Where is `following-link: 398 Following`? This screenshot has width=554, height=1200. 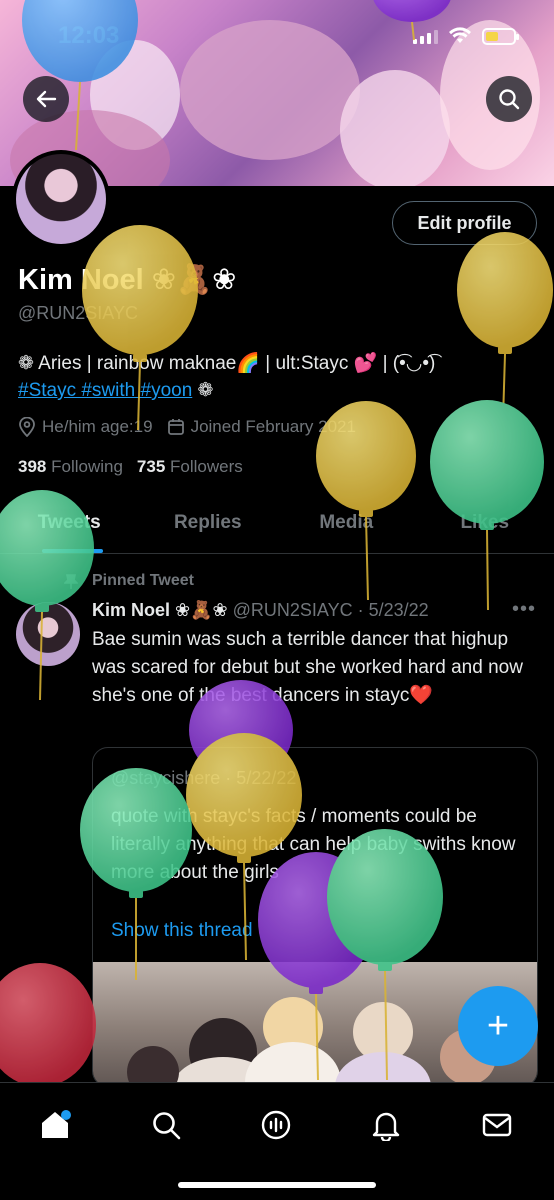
following-link: 398 Following is located at coordinates (70, 467).